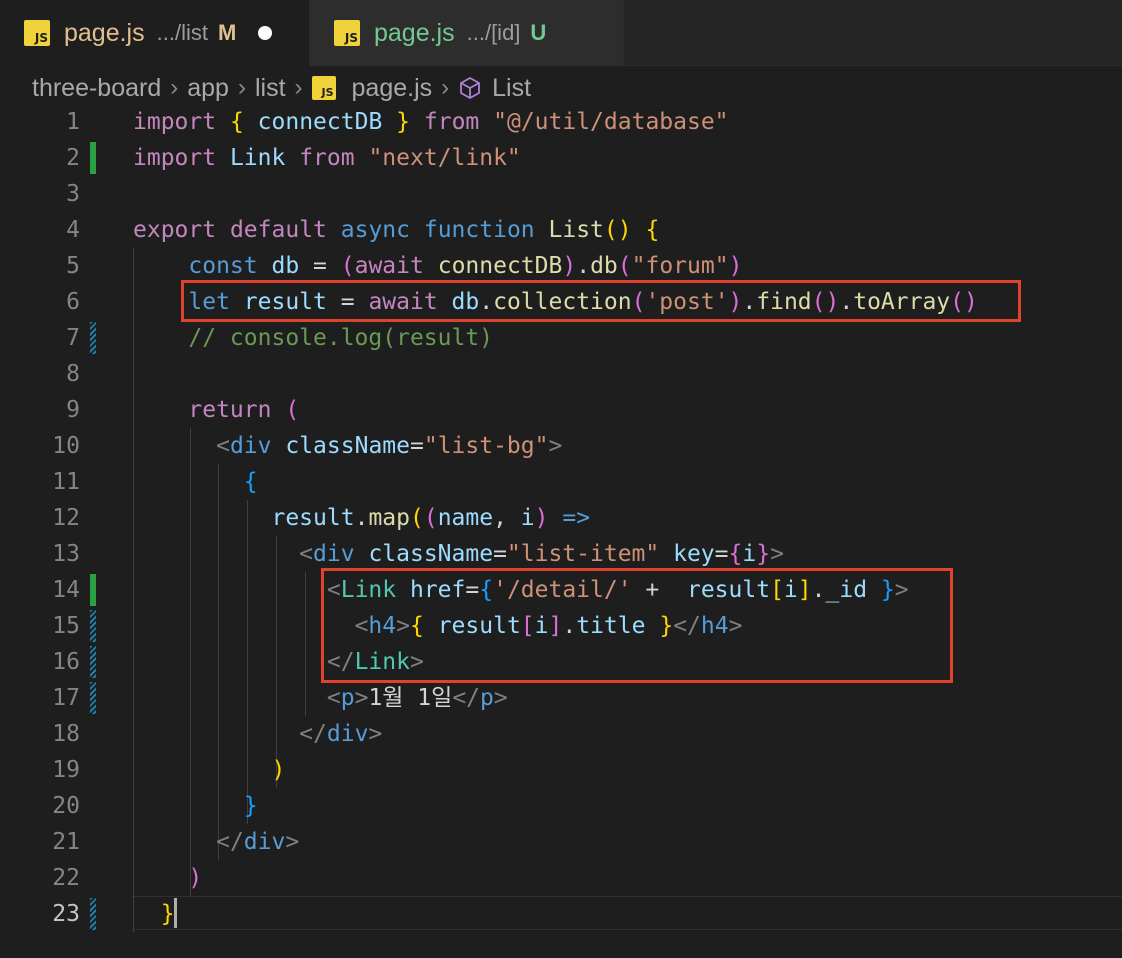  I want to click on code-text: {, so click(195, 482).